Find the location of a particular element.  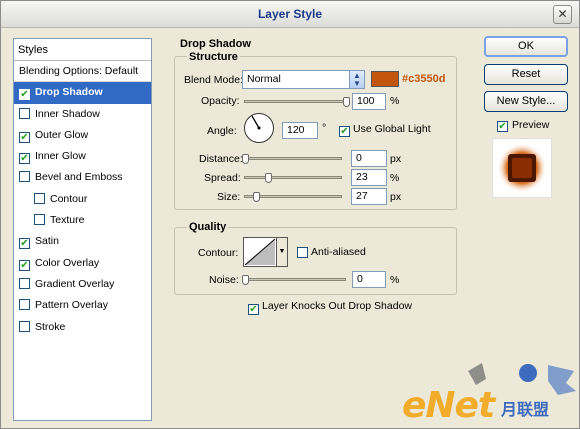

spread-label: Spread: is located at coordinates (222, 178).